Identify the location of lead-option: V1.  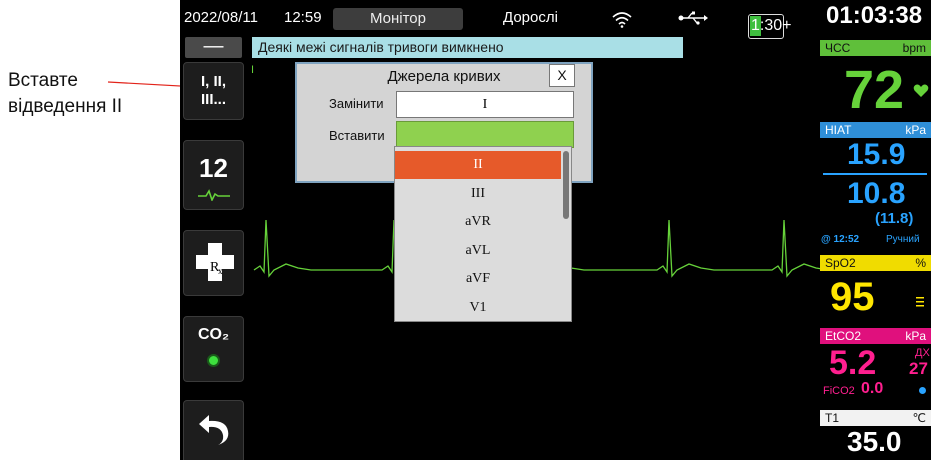
(478, 308).